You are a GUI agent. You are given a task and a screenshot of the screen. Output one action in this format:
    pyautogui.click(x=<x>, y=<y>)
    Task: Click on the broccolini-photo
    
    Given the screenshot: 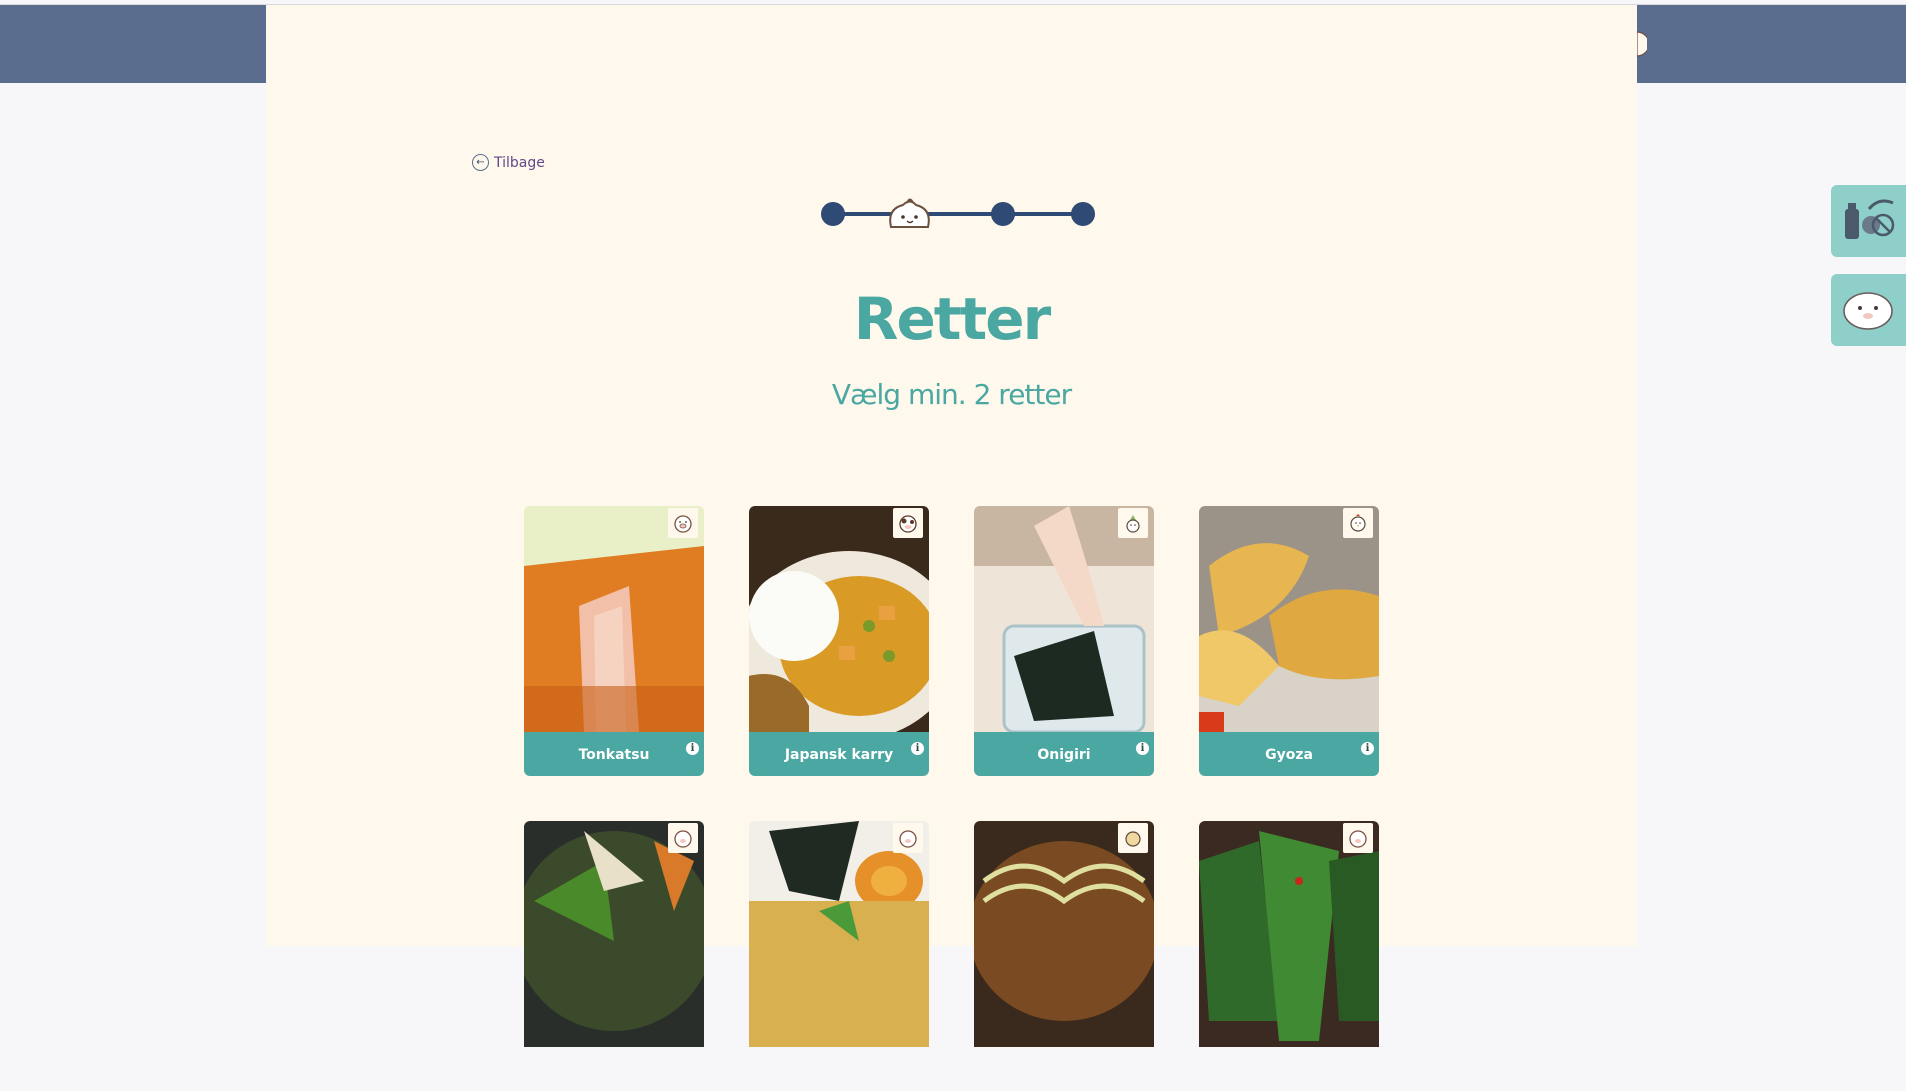 What is the action you would take?
    pyautogui.click(x=1289, y=934)
    